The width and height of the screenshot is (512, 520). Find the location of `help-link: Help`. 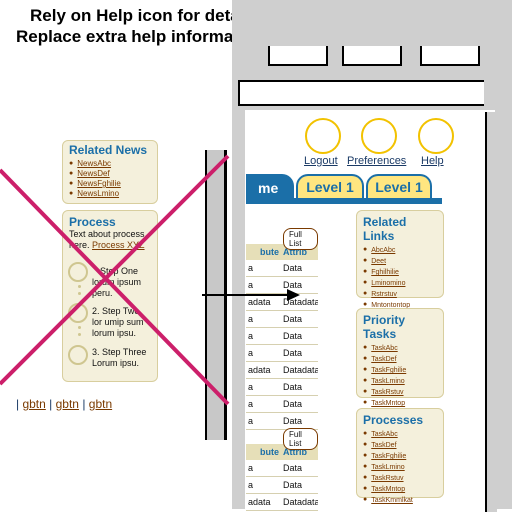

help-link: Help is located at coordinates (432, 161).